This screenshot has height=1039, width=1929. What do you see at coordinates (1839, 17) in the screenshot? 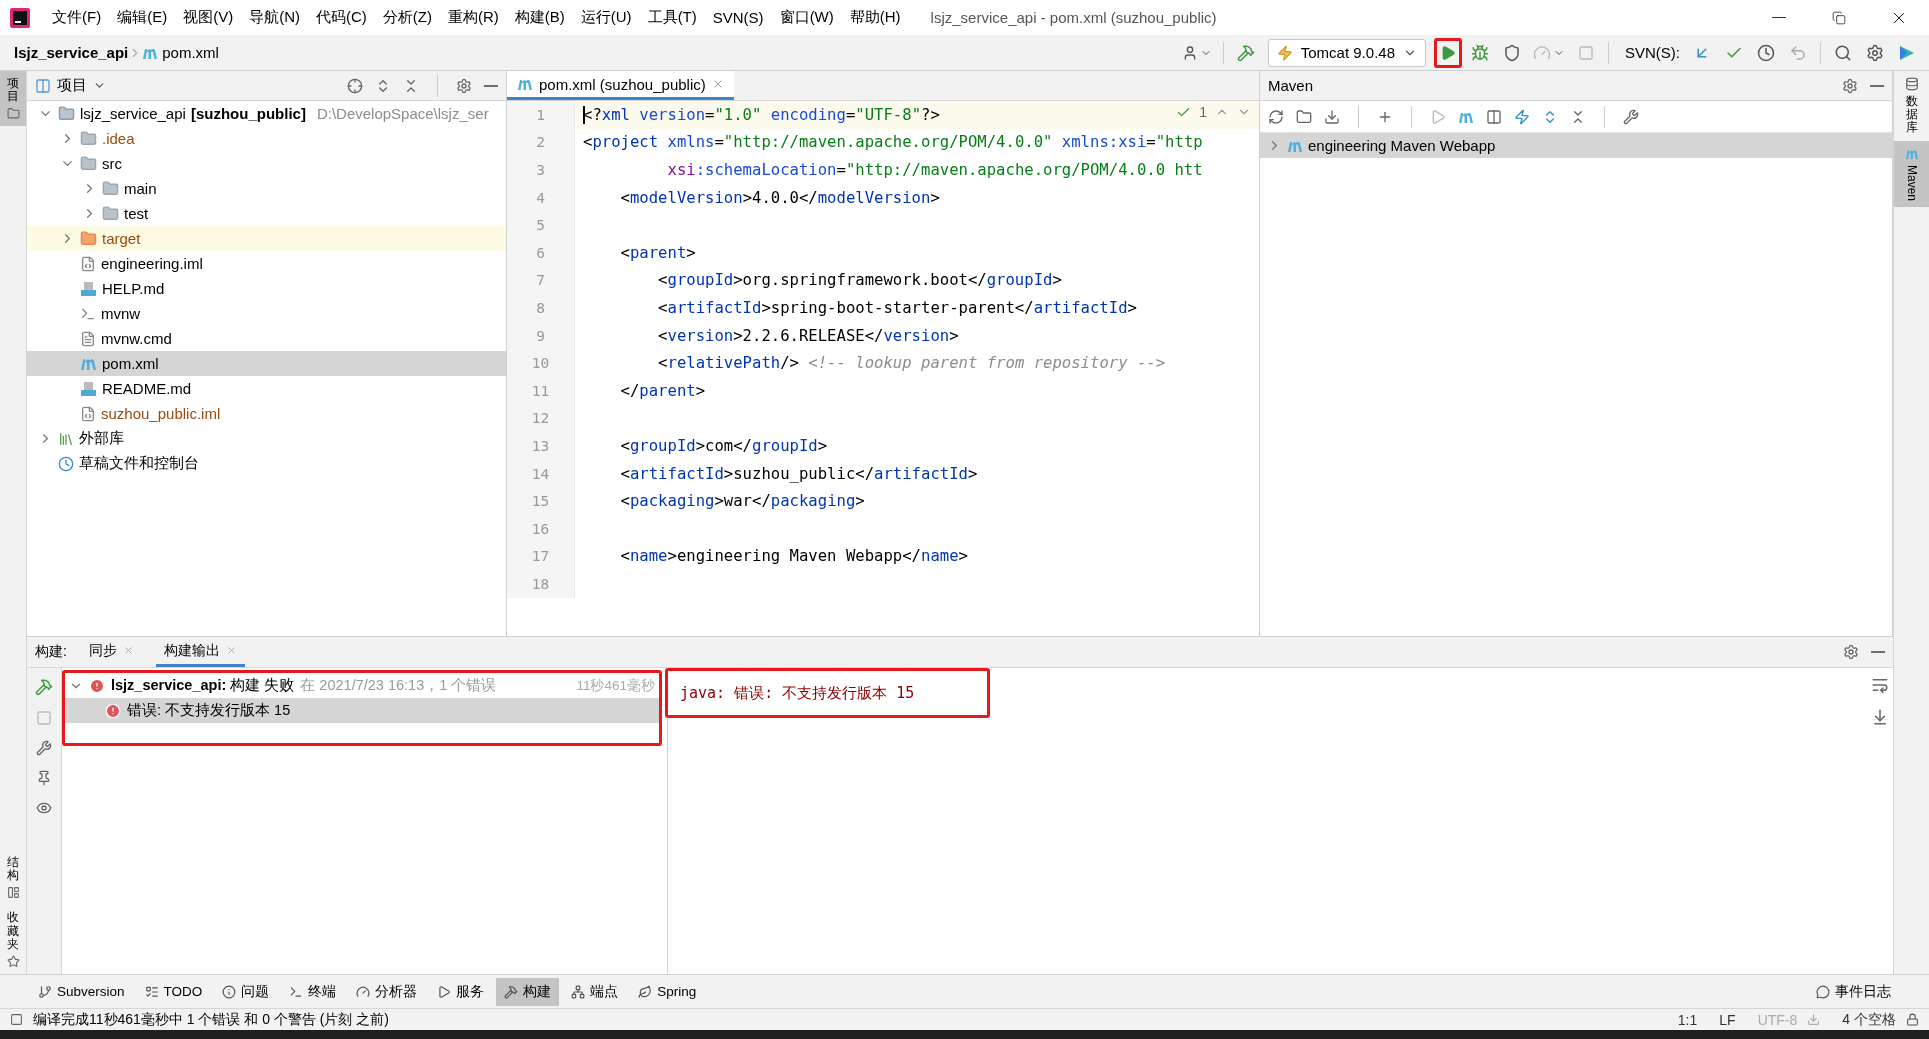
I see `restore-icon` at bounding box center [1839, 17].